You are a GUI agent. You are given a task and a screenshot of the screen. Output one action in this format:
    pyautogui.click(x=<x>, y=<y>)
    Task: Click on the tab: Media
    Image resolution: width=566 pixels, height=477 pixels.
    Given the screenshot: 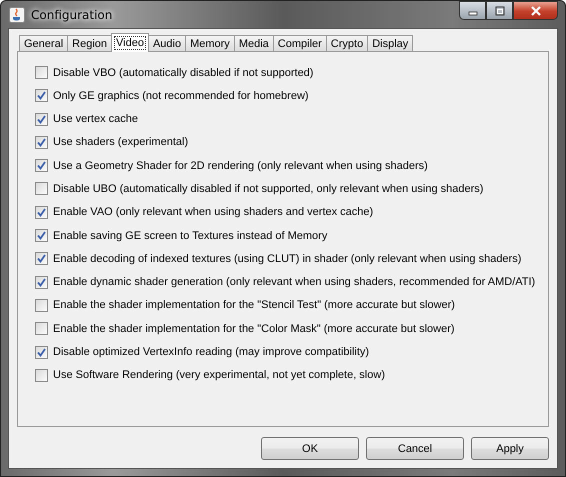 What is the action you would take?
    pyautogui.click(x=254, y=43)
    